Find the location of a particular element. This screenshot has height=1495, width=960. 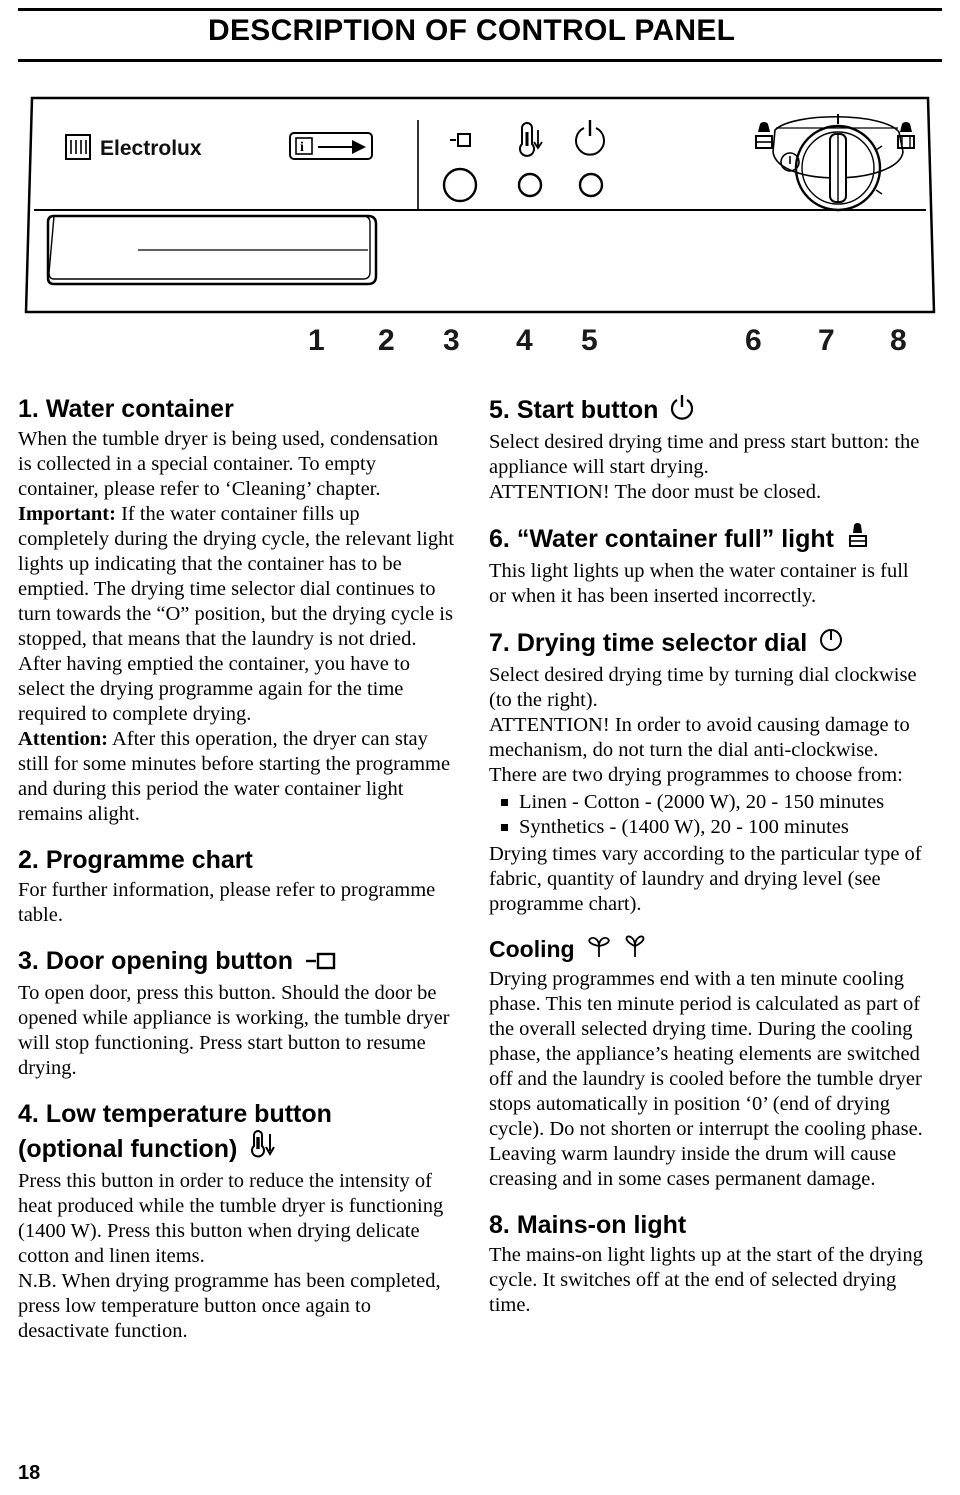

heading-number-8: 8. is located at coordinates (499, 1225).